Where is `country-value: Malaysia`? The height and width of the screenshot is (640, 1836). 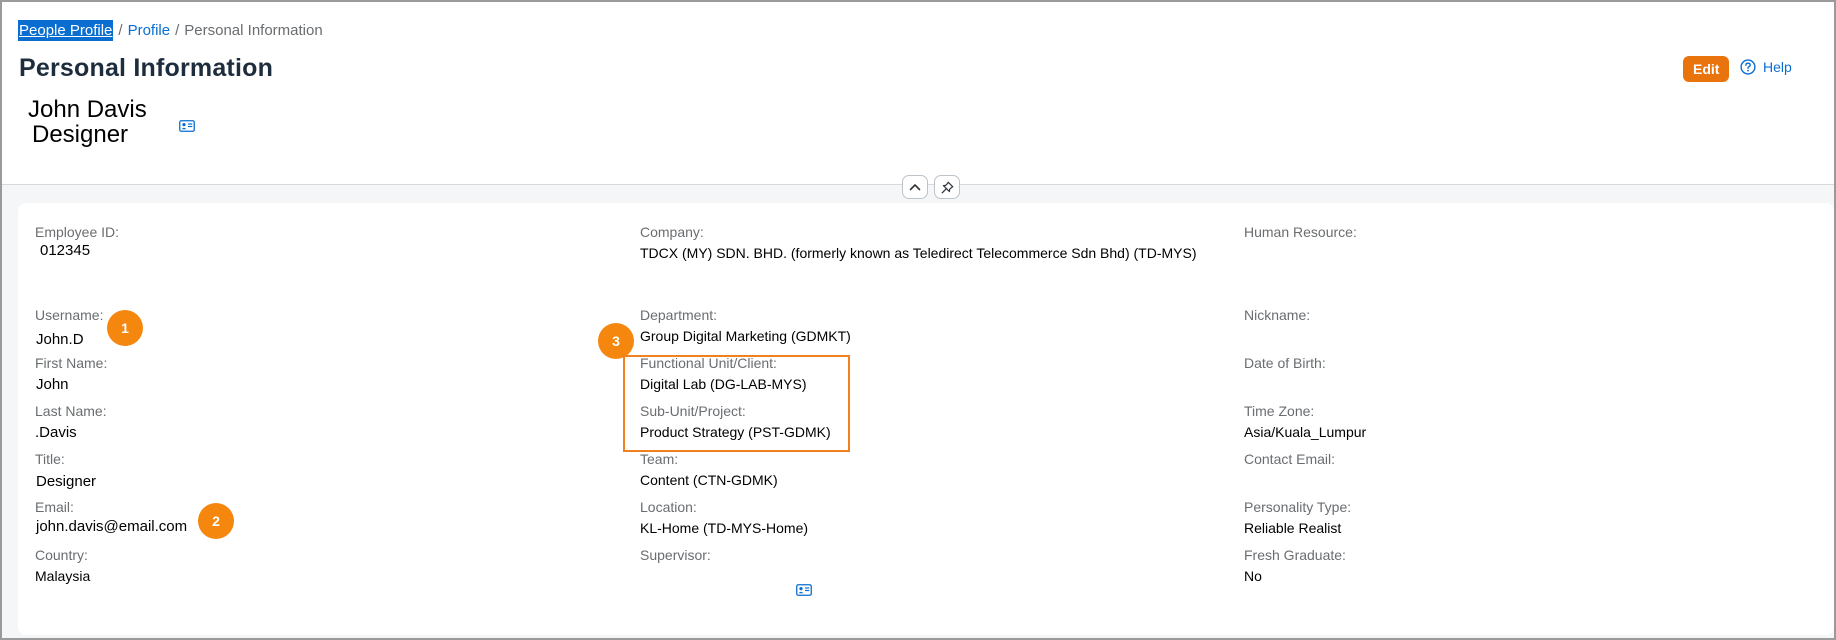
country-value: Malaysia is located at coordinates (63, 576).